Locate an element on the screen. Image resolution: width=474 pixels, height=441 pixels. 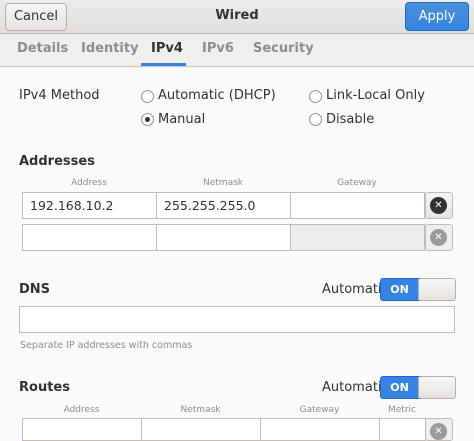
tab-ipv6: IPv6 is located at coordinates (218, 48).